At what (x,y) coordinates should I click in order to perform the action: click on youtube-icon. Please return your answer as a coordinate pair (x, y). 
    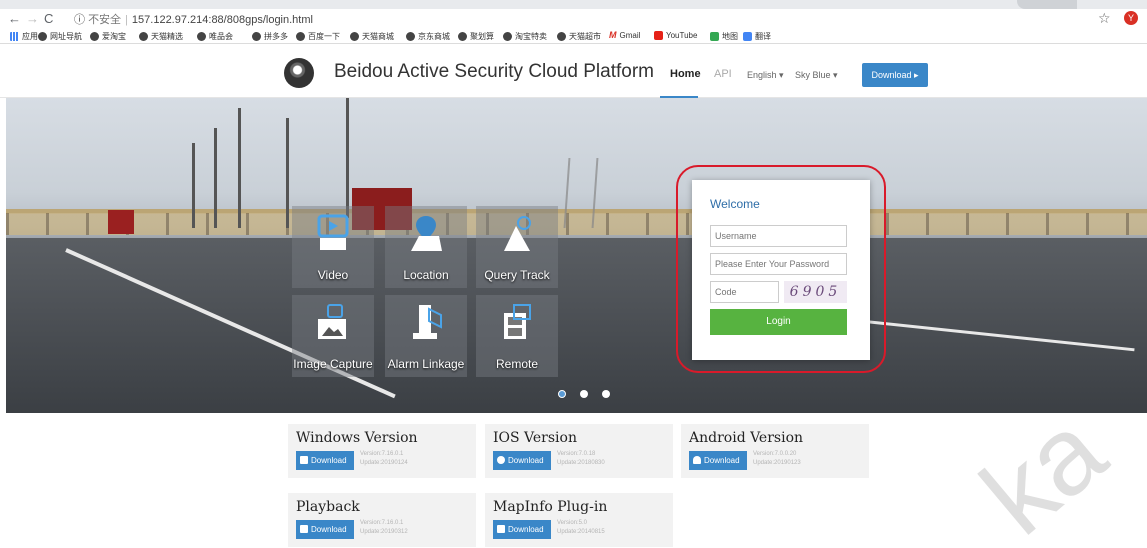
    Looking at the image, I should click on (658, 35).